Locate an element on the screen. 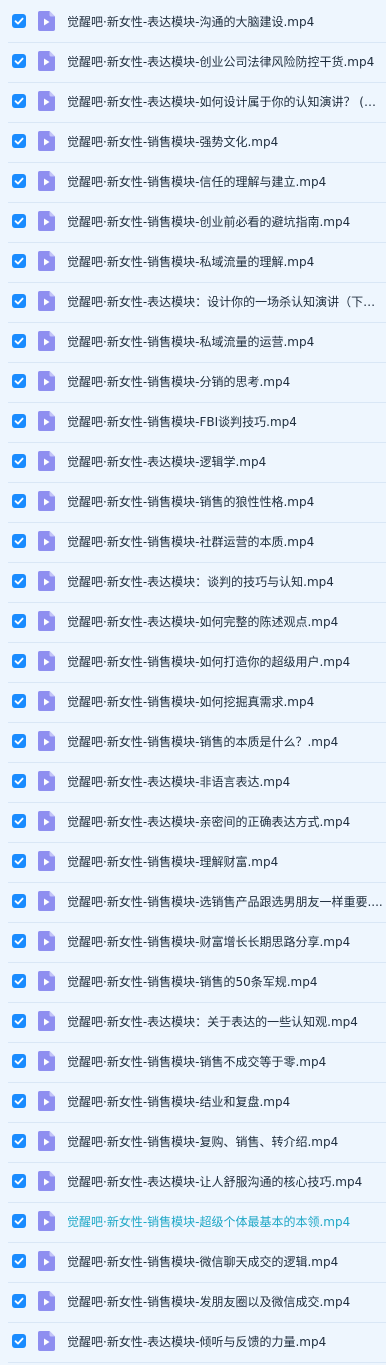  file-row: 觉醒吧·新女性-表达模块-逻辑学.mp4 is located at coordinates (193, 463).